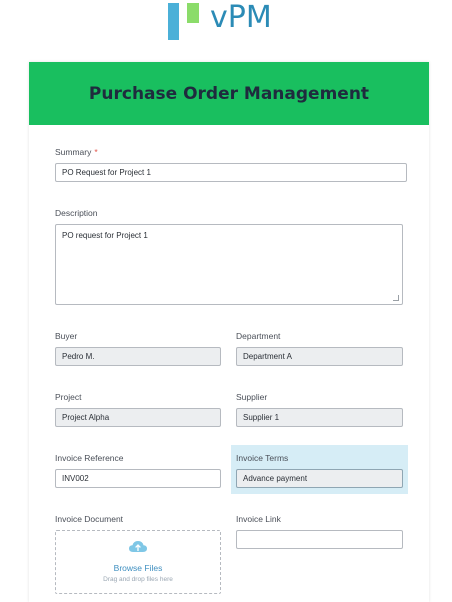 Image resolution: width=452 pixels, height=602 pixels. I want to click on drop-hint: Drag and drop files here, so click(138, 579).